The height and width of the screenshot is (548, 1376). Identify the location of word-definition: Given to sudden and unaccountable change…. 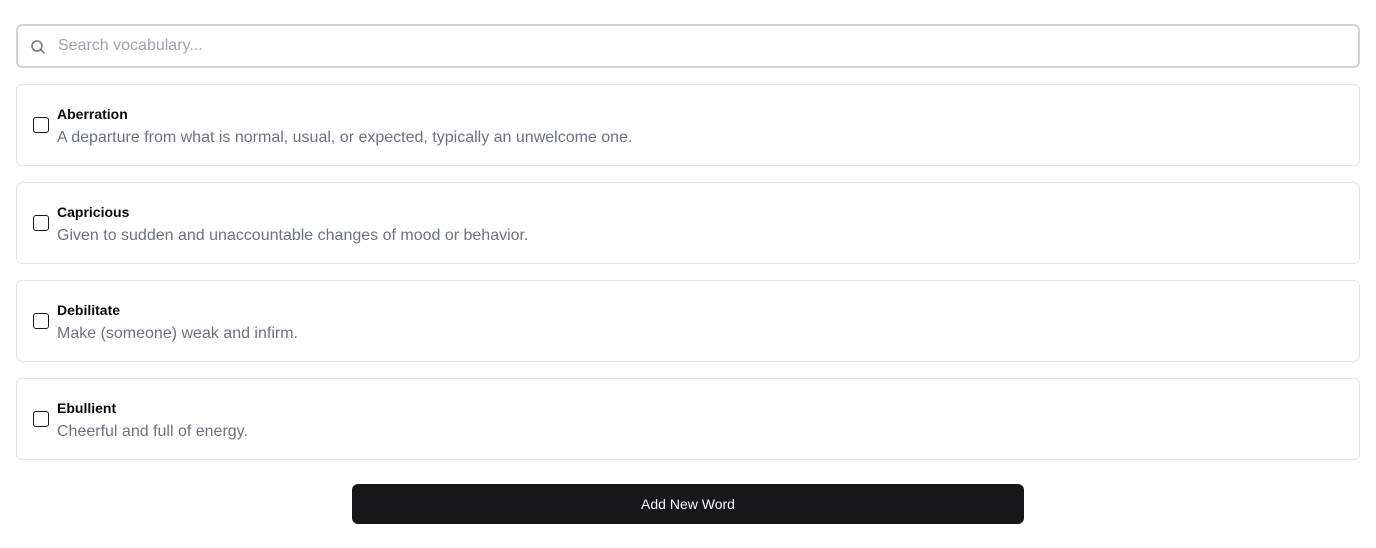
(293, 235).